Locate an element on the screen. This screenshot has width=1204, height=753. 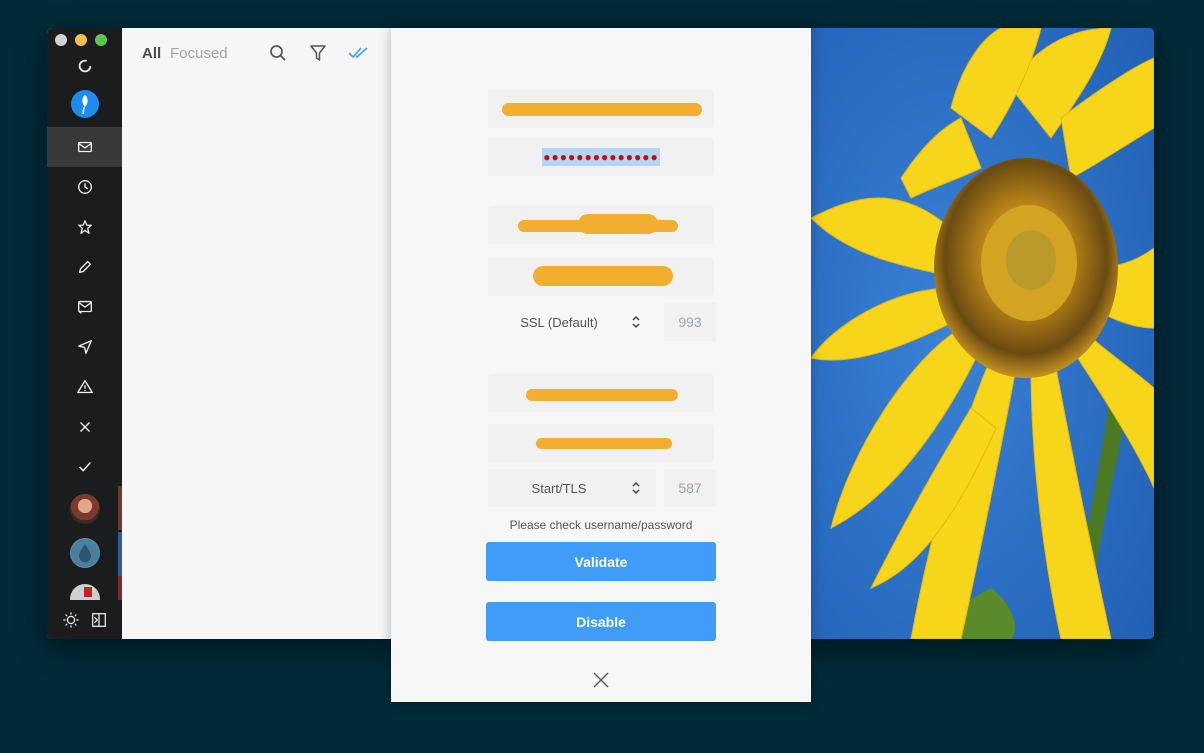
search-icon is located at coordinates (278, 53).